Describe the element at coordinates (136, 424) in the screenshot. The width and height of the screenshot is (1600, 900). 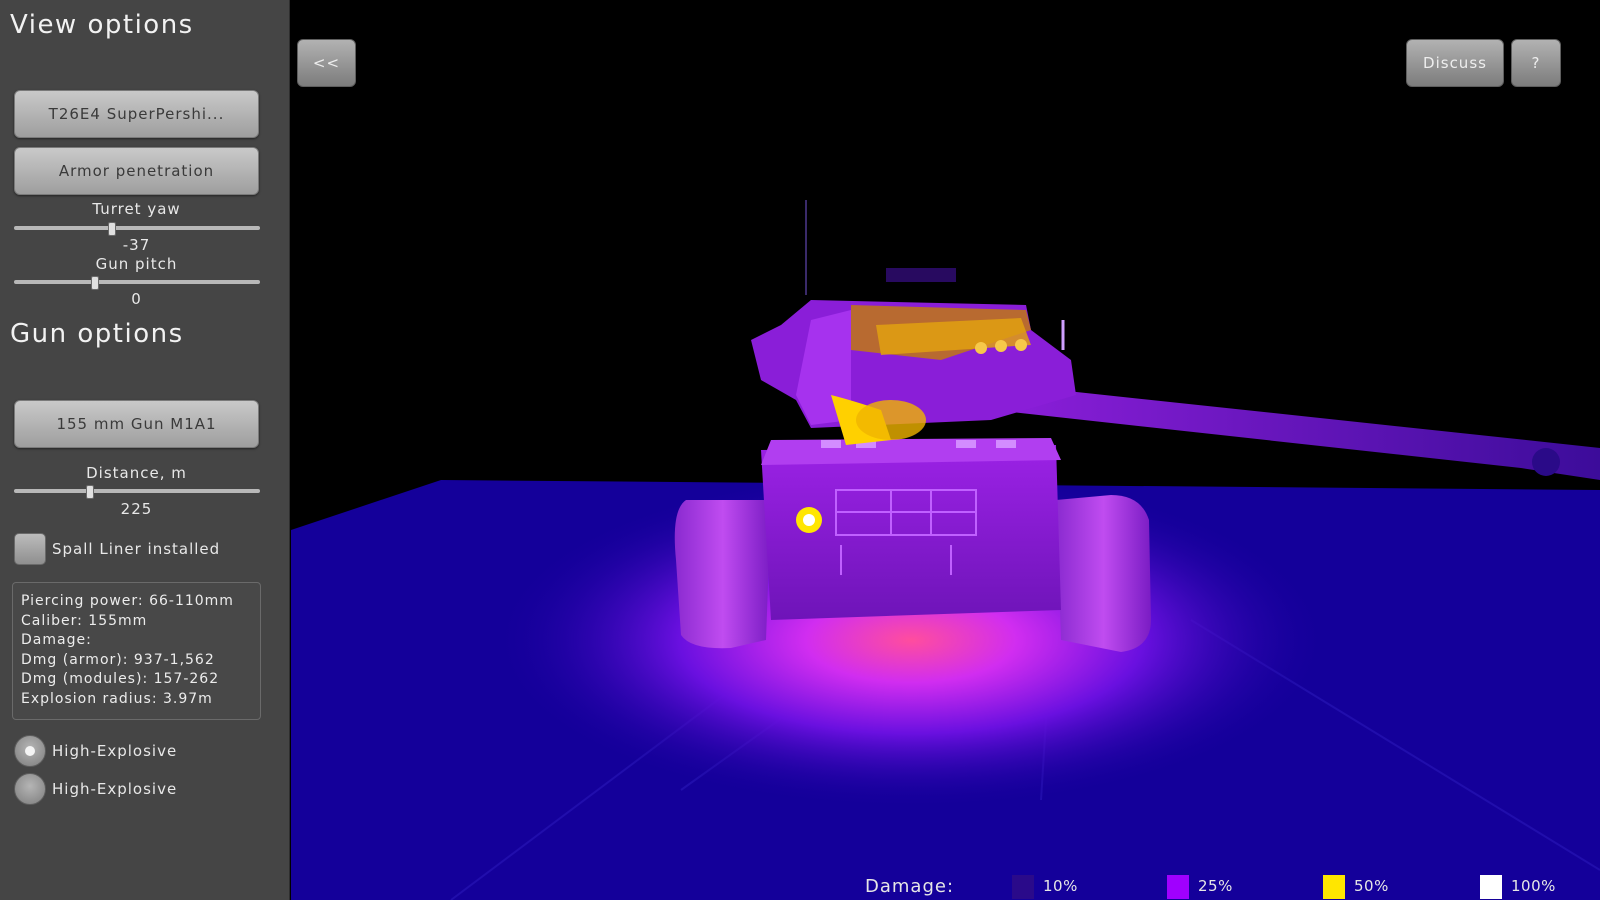
I see `gun-select-button: 155 mm Gun M1A1` at that location.